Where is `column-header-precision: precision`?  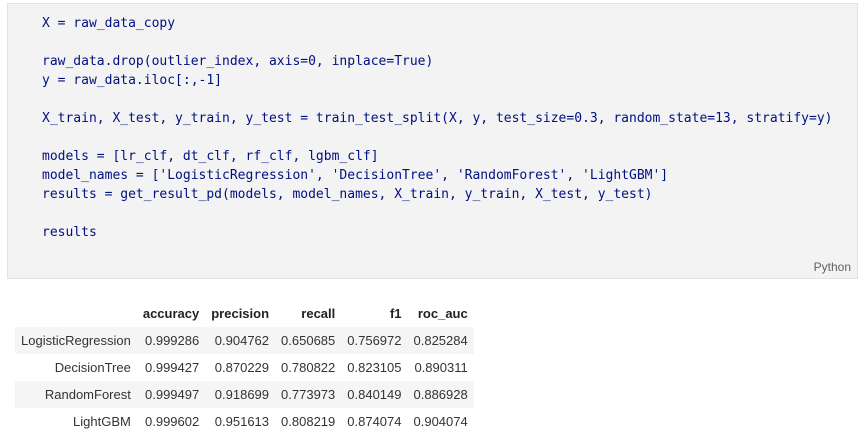 column-header-precision: precision is located at coordinates (240, 313).